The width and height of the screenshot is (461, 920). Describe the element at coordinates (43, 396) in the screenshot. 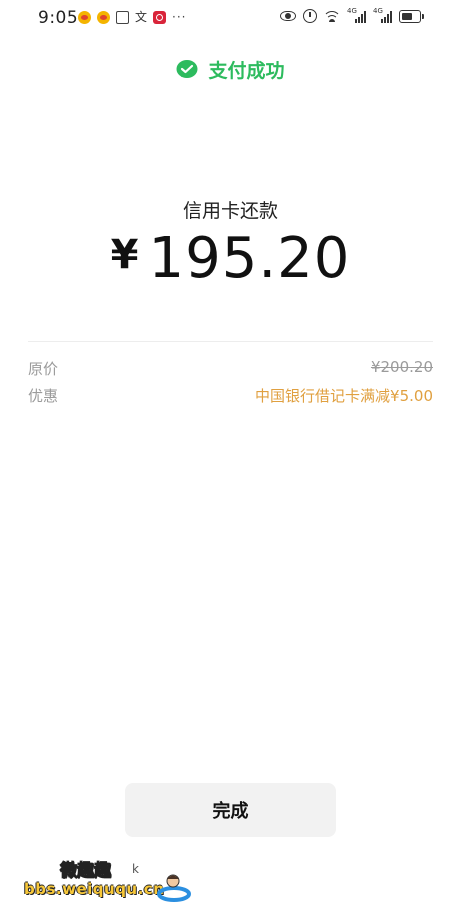

I see `discount-label: 优惠` at that location.